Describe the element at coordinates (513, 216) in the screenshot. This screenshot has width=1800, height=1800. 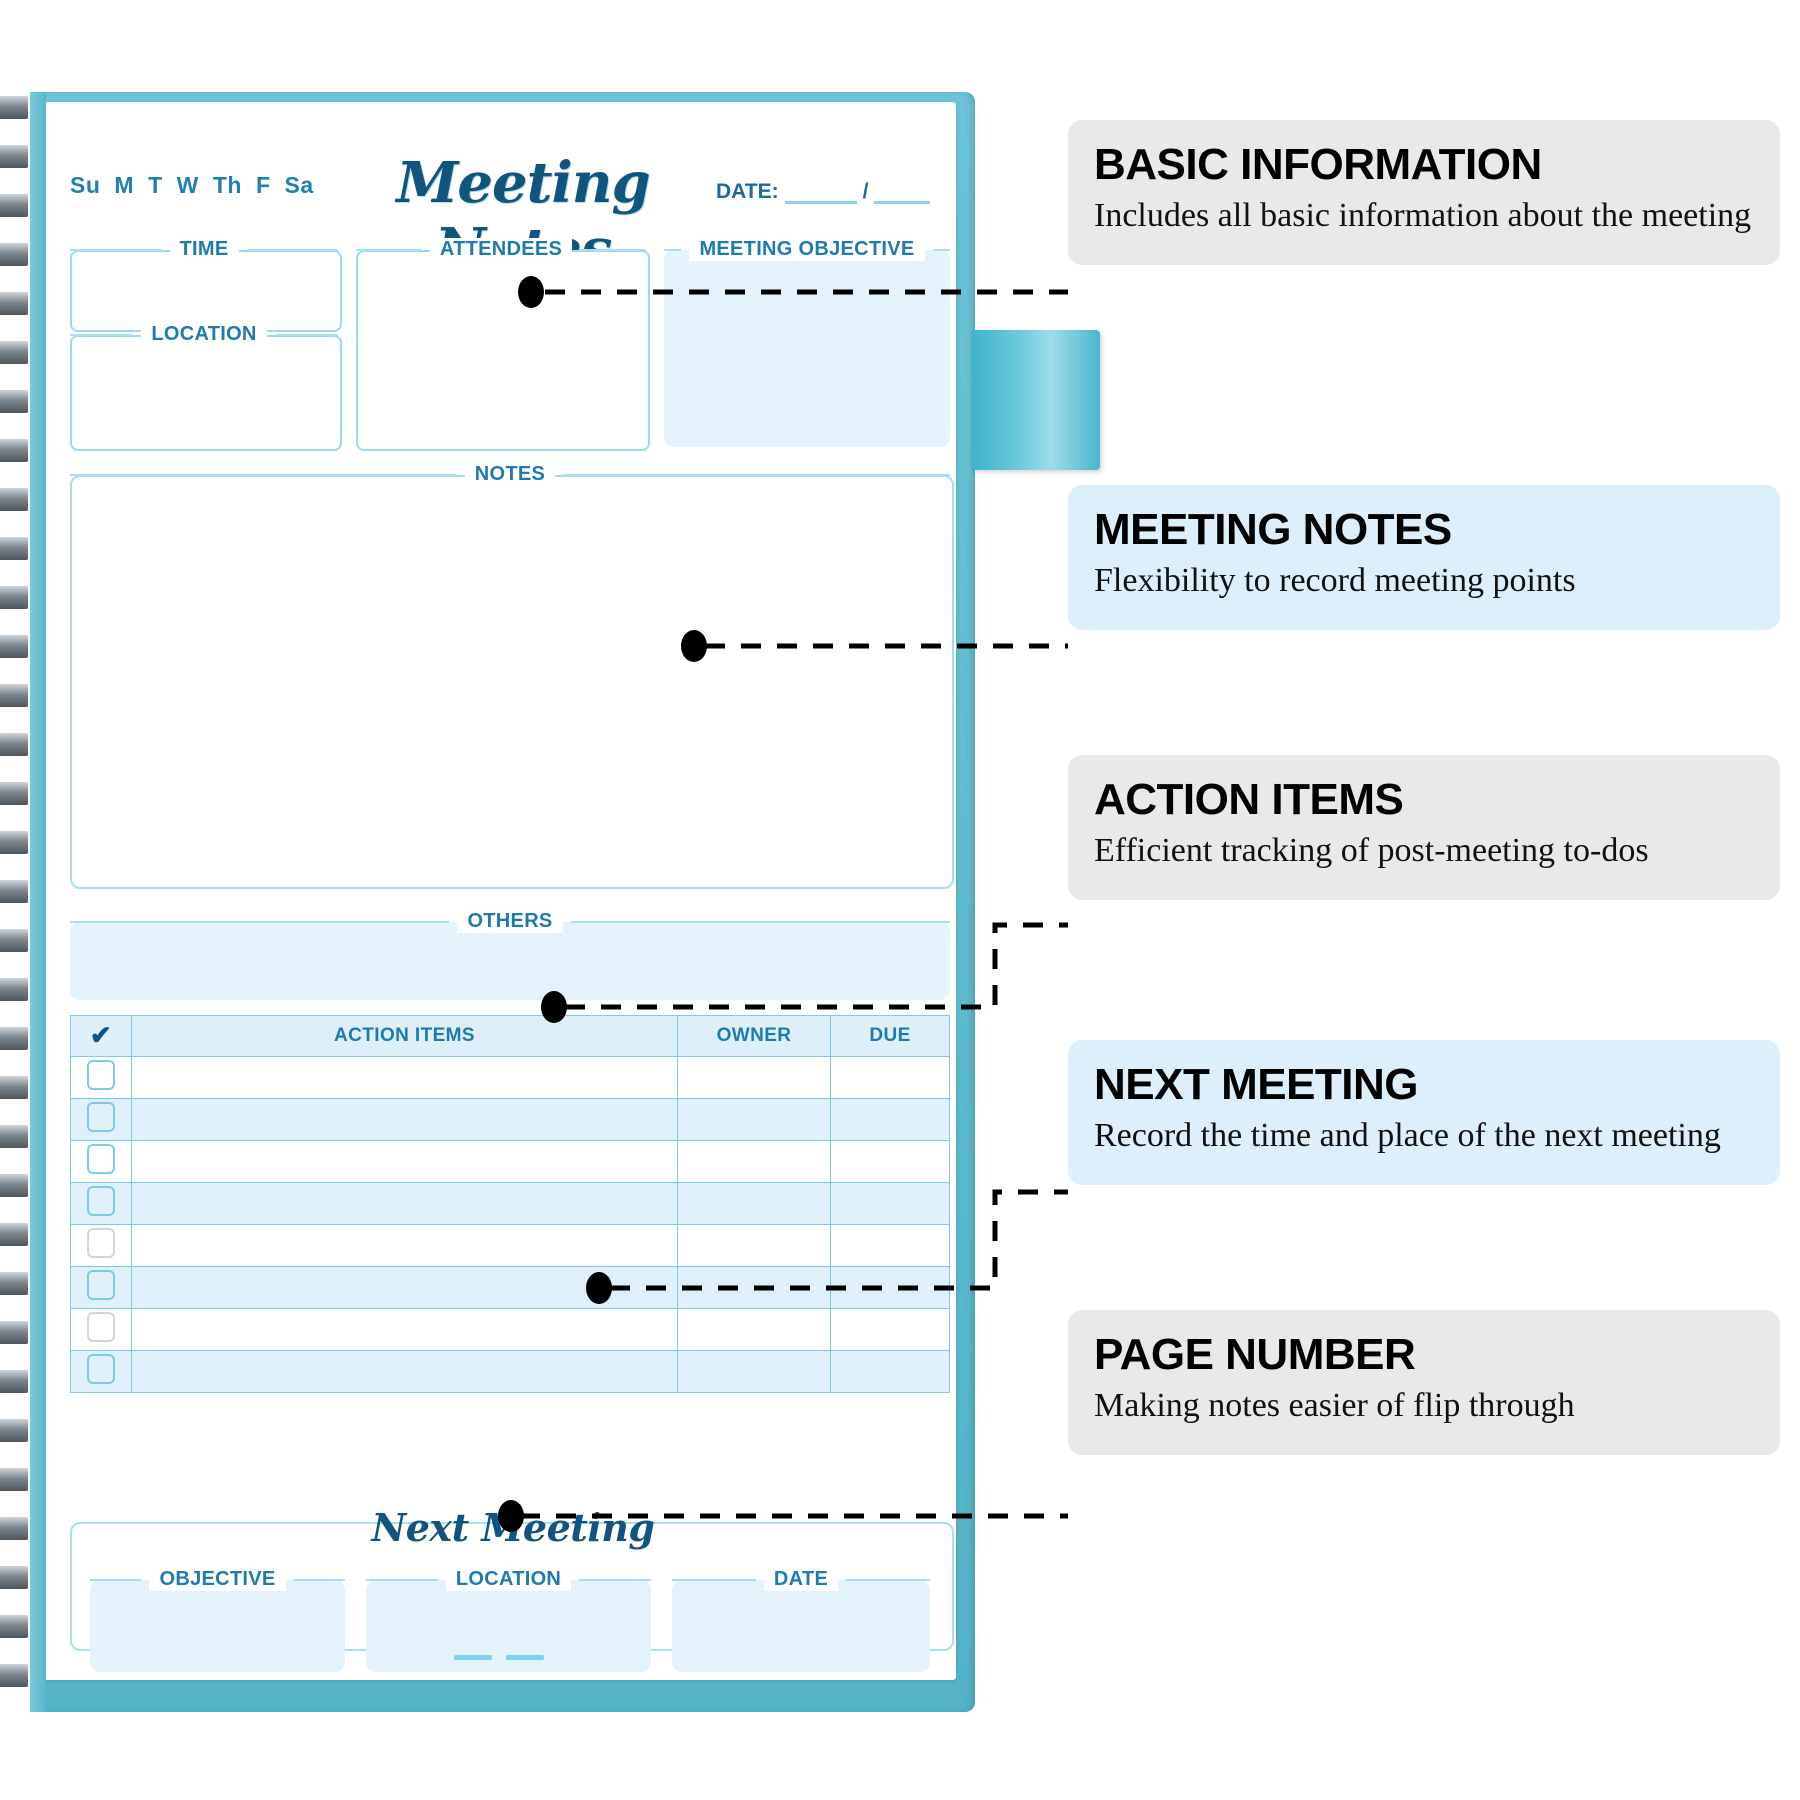
I see `page-header: SuMTWThFSa Meeting Notes DATE: /` at that location.